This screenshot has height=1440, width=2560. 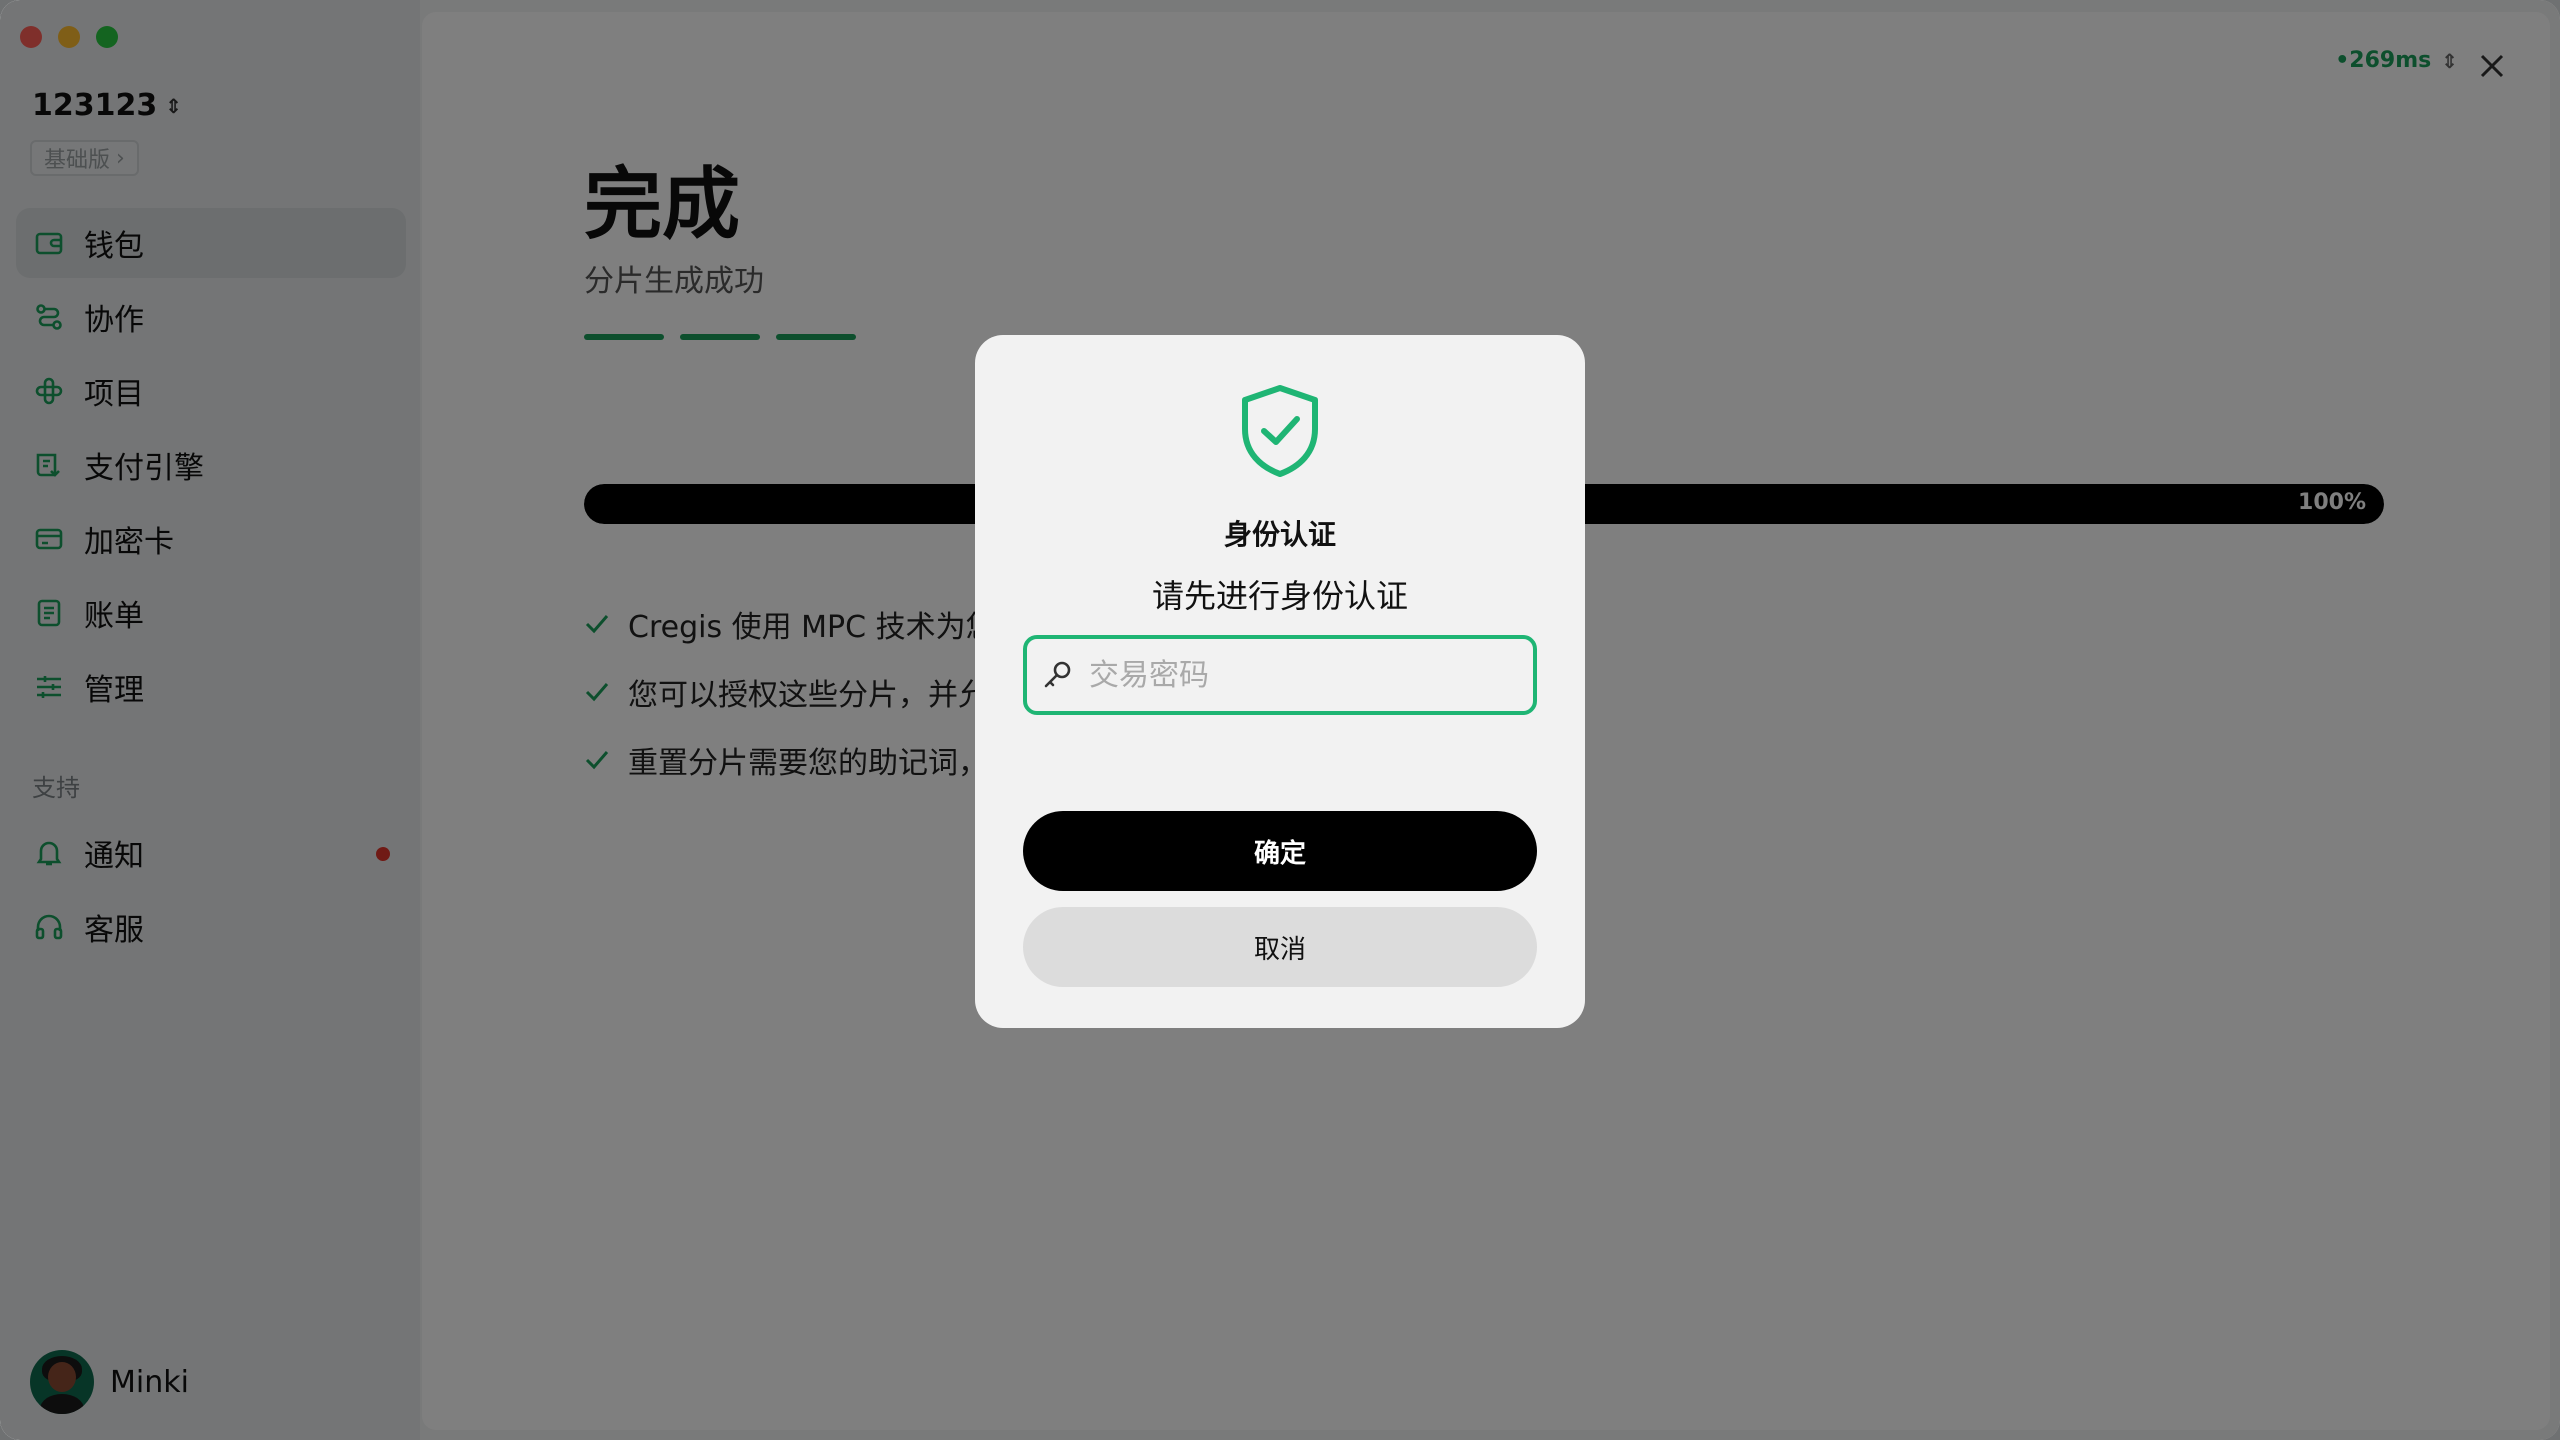 What do you see at coordinates (1280, 431) in the screenshot?
I see `shield-check-icon` at bounding box center [1280, 431].